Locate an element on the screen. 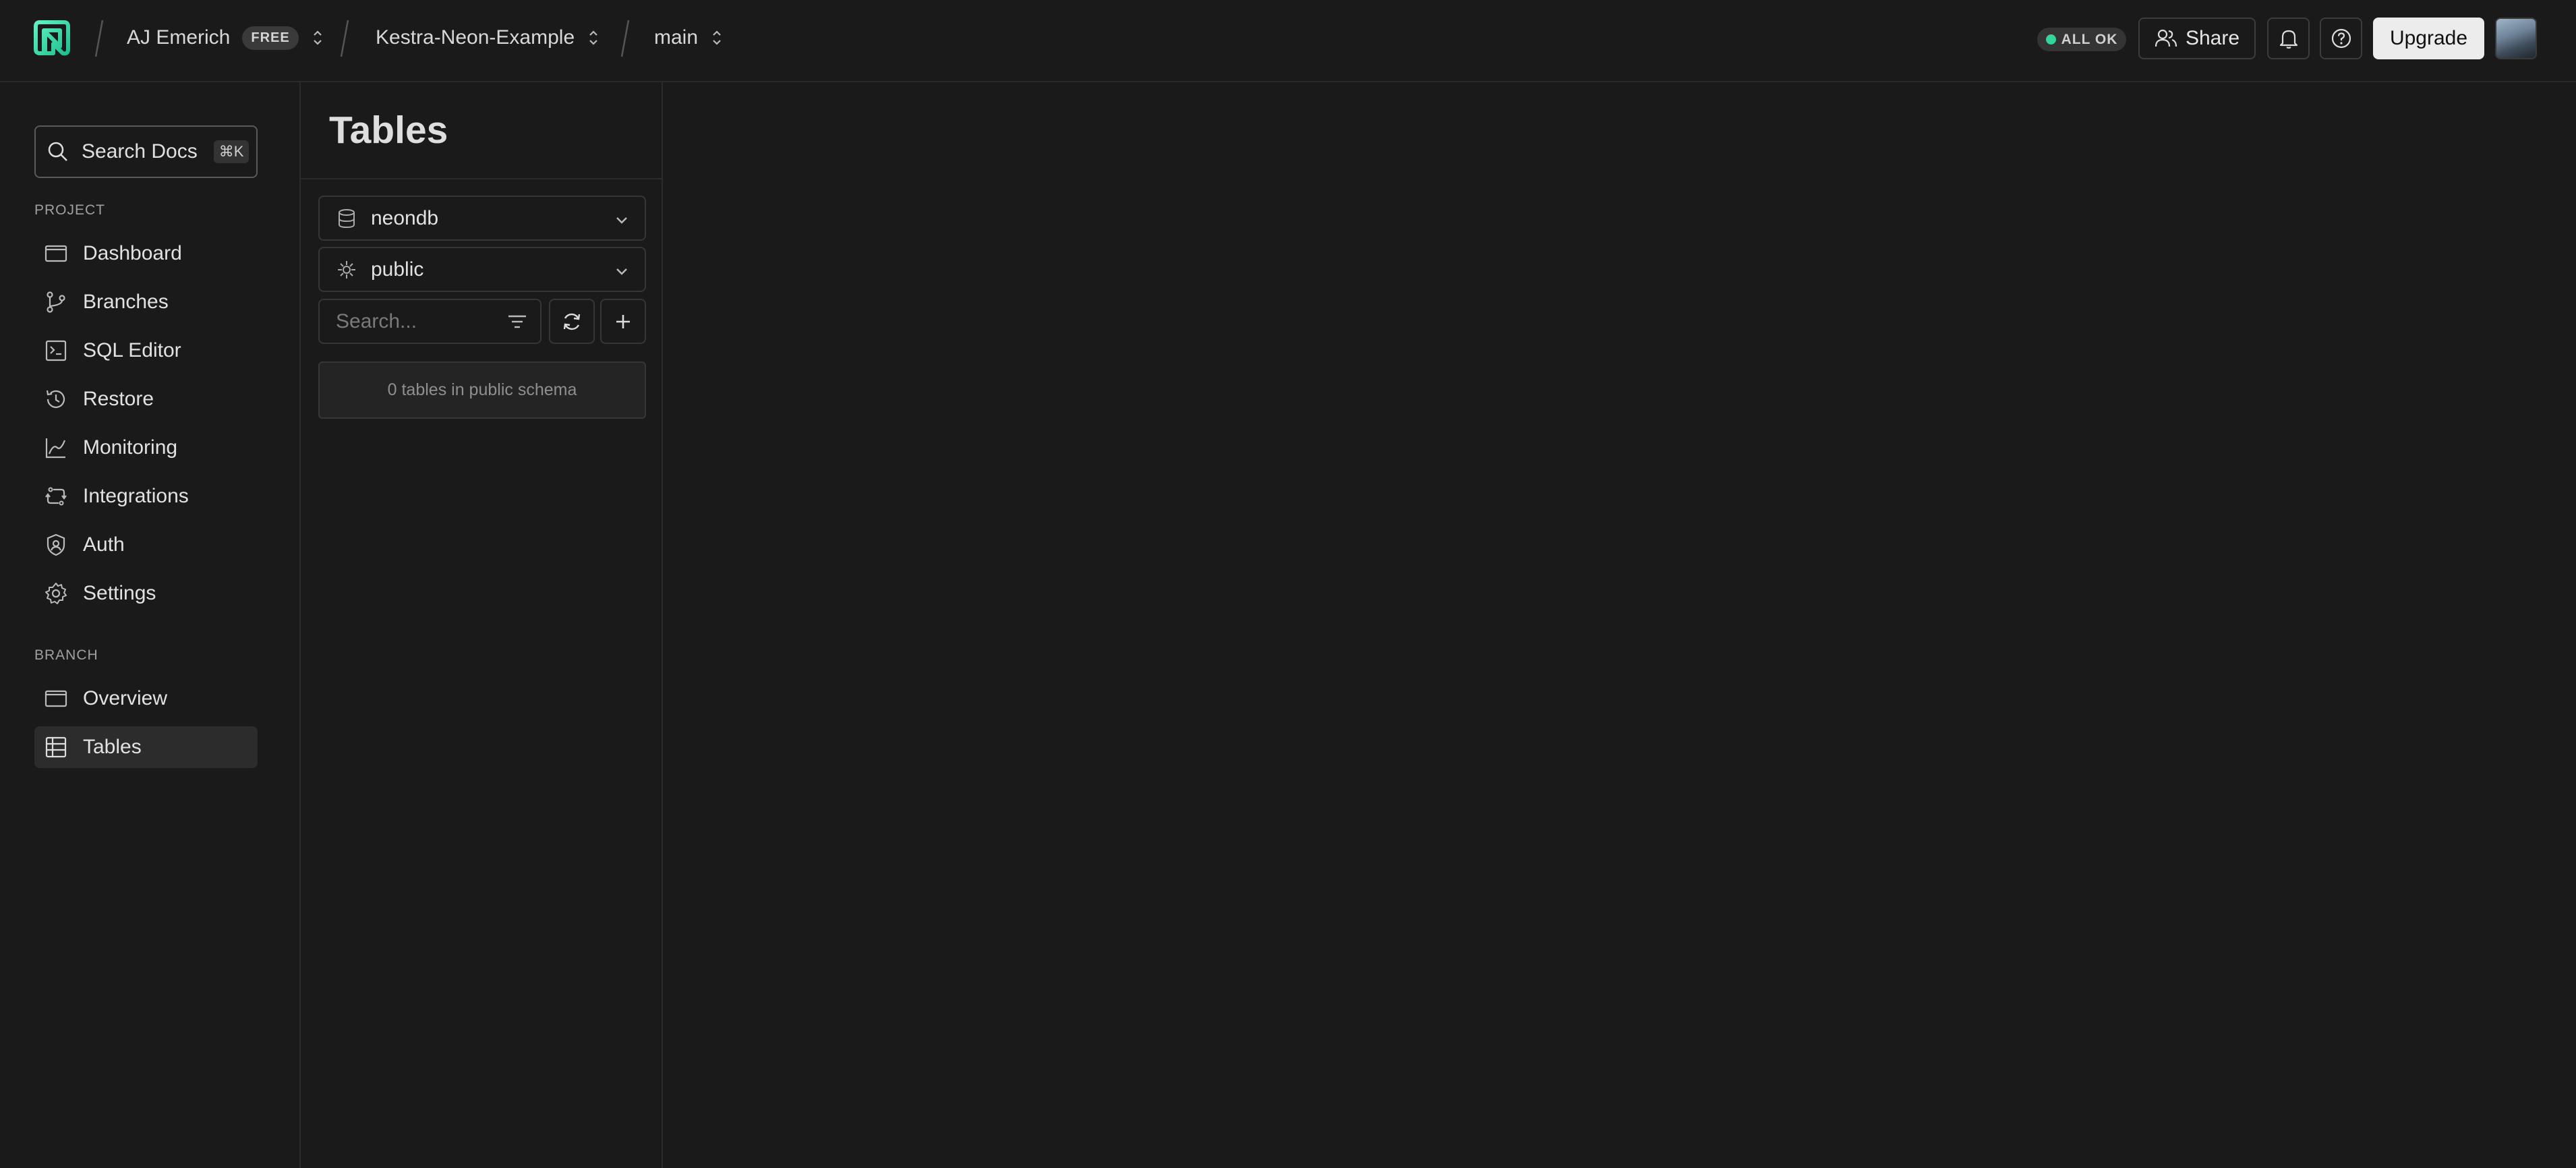 The width and height of the screenshot is (2576, 1168). shortcut-hint: ⌘K is located at coordinates (232, 151).